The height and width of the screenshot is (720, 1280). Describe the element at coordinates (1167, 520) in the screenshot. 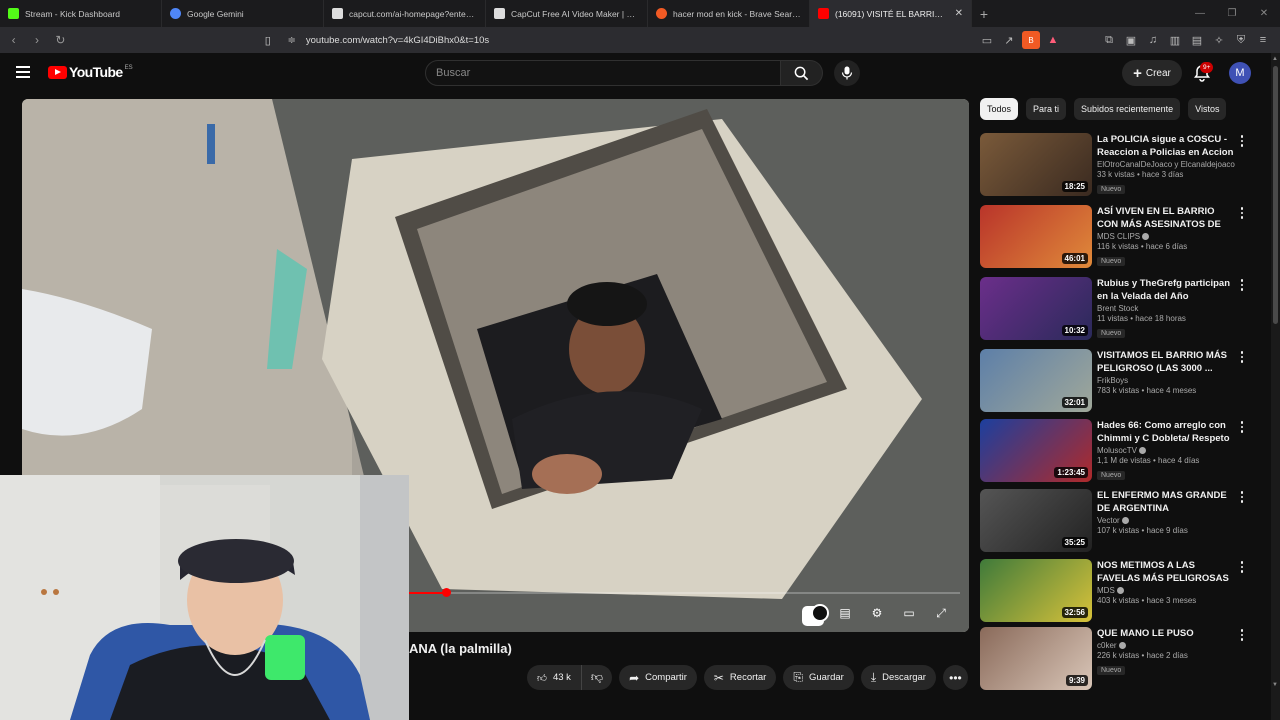

I see `channel-name: Vector` at that location.